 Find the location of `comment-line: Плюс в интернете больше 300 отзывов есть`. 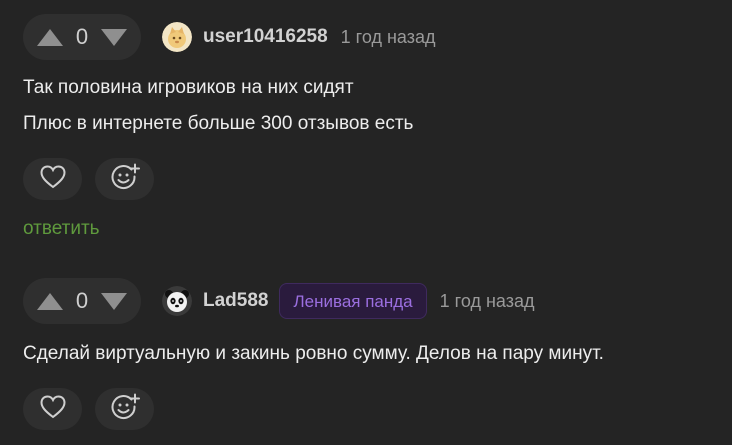

comment-line: Плюс в интернете больше 300 отзывов есть is located at coordinates (218, 123).